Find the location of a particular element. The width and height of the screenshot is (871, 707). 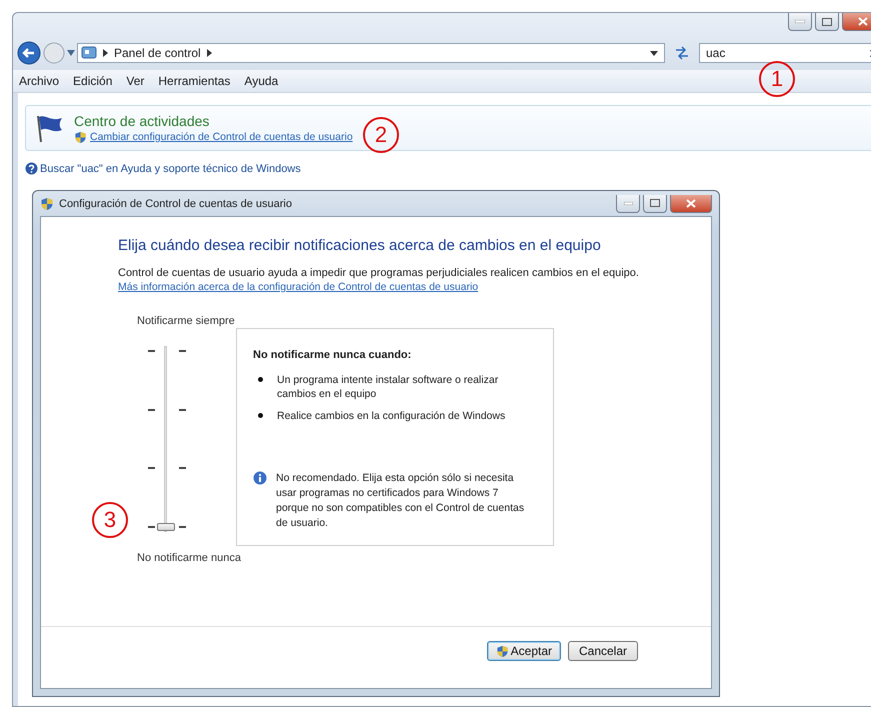

search-field: uac is located at coordinates (785, 53).